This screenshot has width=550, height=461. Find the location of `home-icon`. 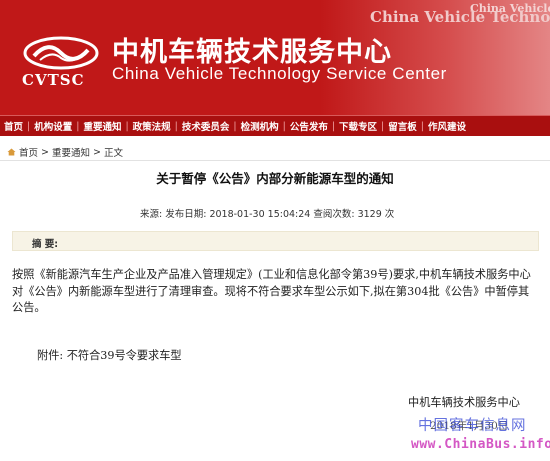

home-icon is located at coordinates (11, 152).